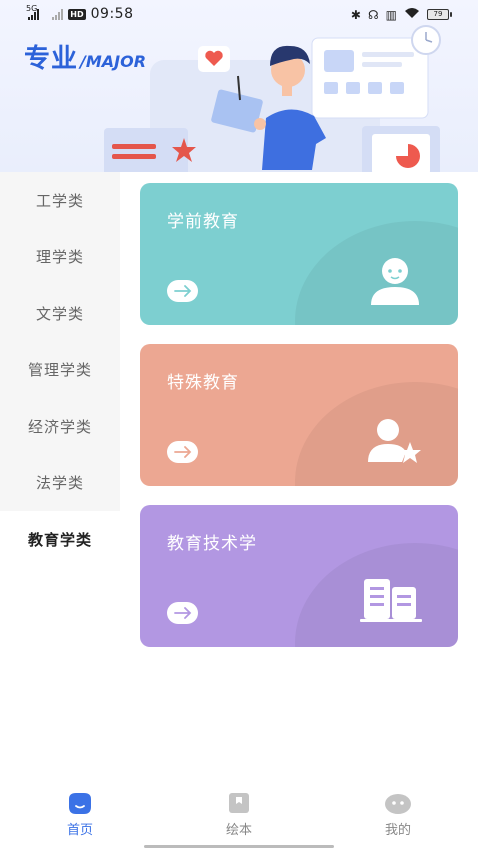 This screenshot has height=850, width=478. Describe the element at coordinates (397, 830) in the screenshot. I see `tab-profile-label: 我的` at that location.